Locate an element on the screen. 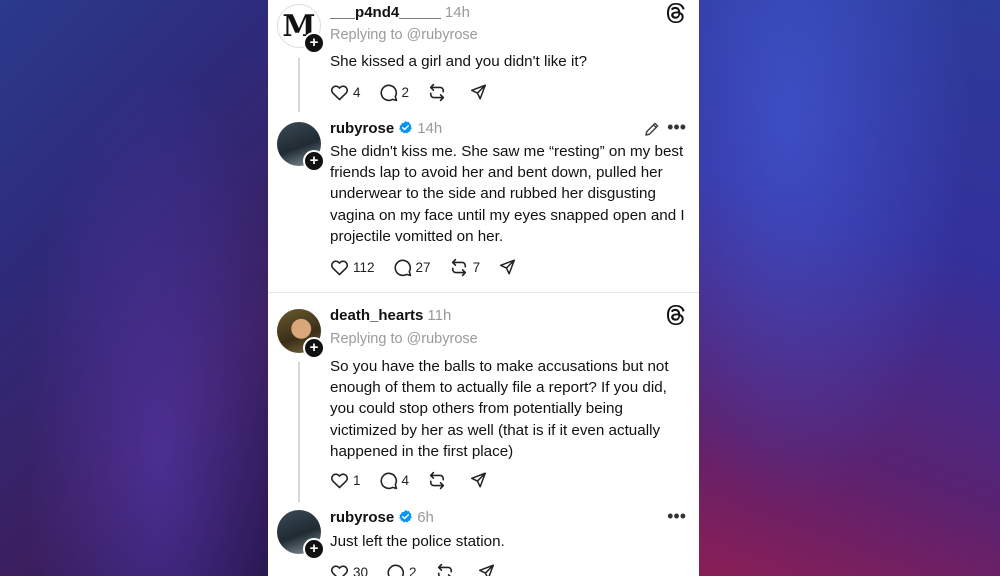 The width and height of the screenshot is (1000, 576). like-button: 30 is located at coordinates (349, 569).